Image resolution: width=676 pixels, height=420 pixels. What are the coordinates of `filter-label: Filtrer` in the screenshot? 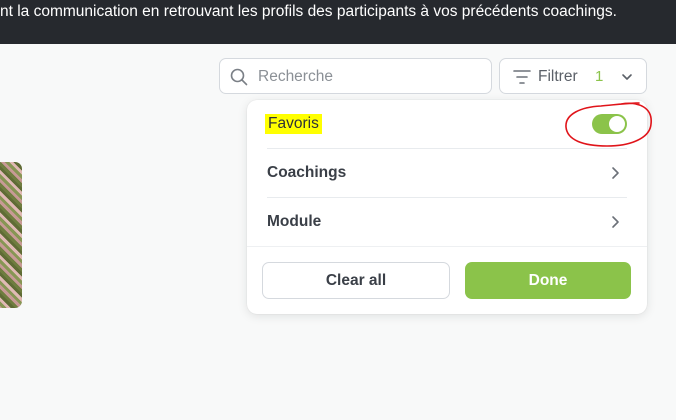 It's located at (558, 76).